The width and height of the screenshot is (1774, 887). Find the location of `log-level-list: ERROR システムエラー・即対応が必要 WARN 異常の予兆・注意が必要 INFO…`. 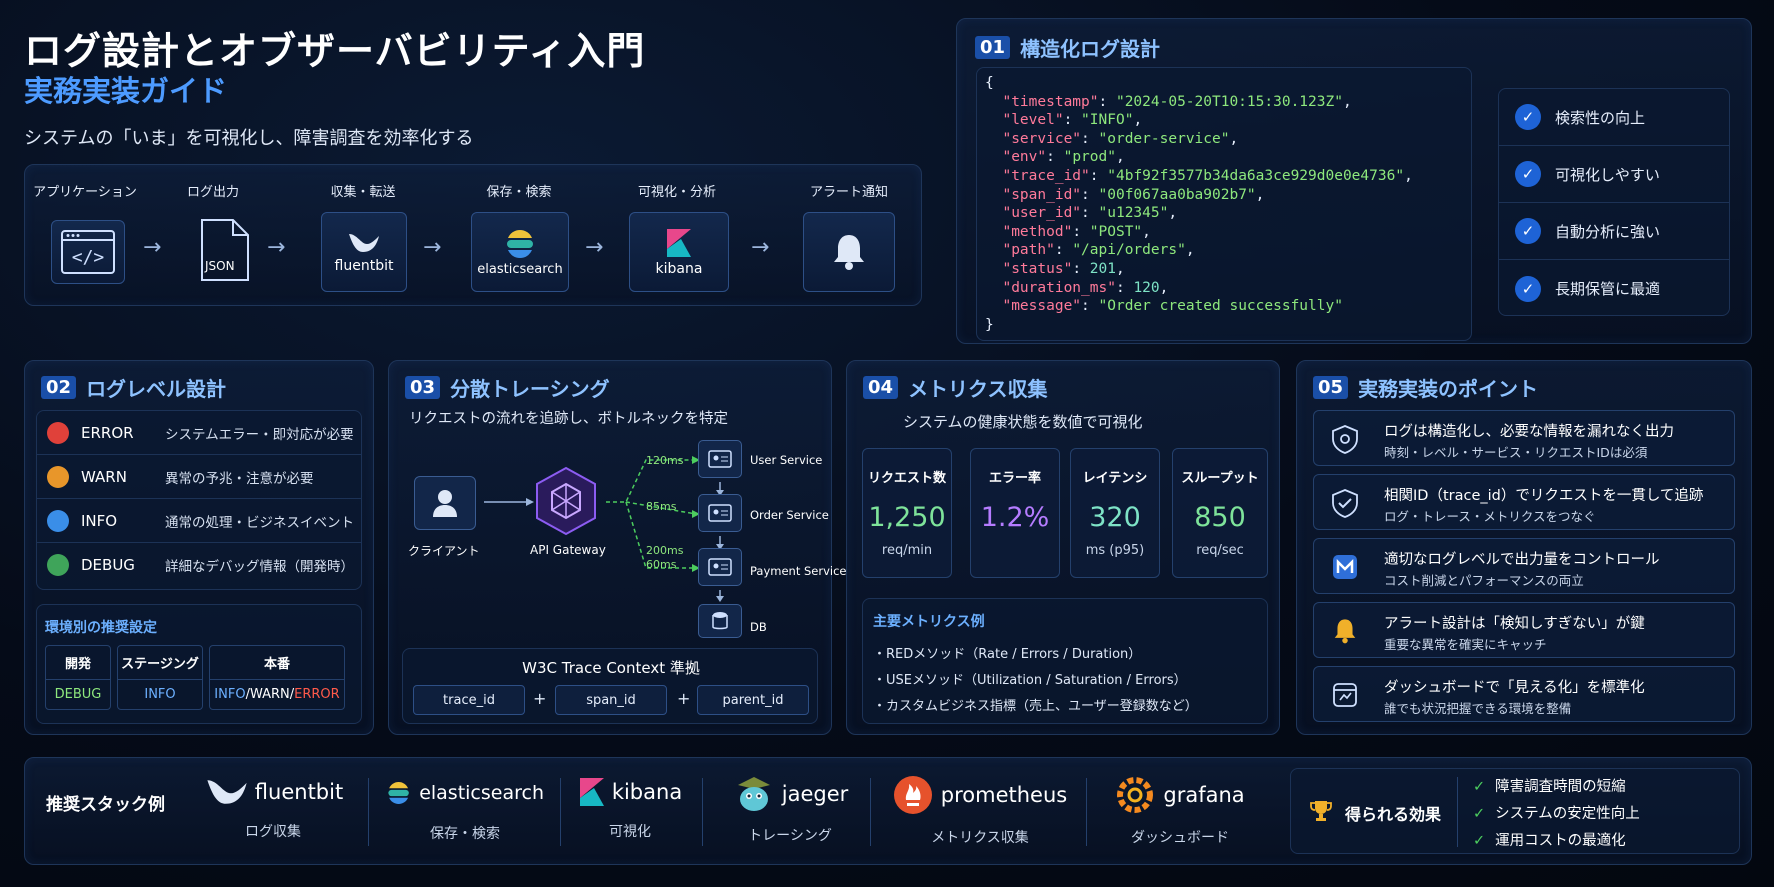

log-level-list: ERROR システムエラー・即対応が必要 WARN 異常の予兆・注意が必要 INFO… is located at coordinates (199, 500).